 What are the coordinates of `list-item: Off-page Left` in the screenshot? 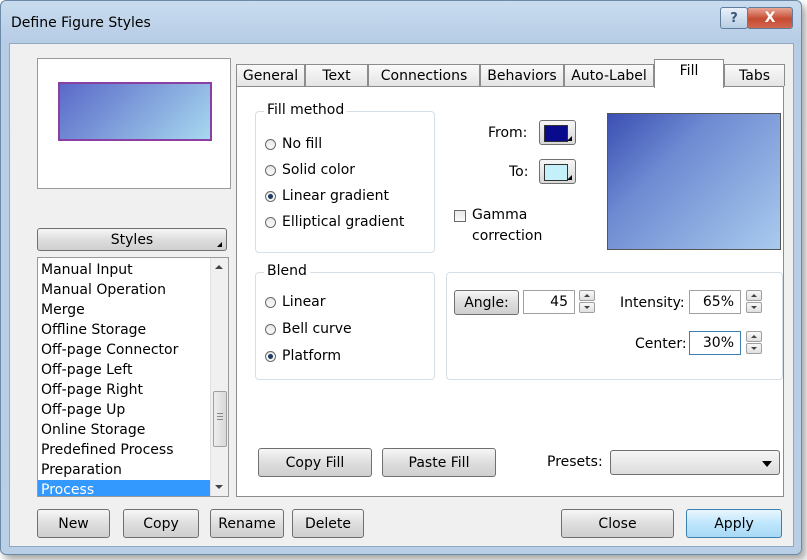 It's located at (124, 370).